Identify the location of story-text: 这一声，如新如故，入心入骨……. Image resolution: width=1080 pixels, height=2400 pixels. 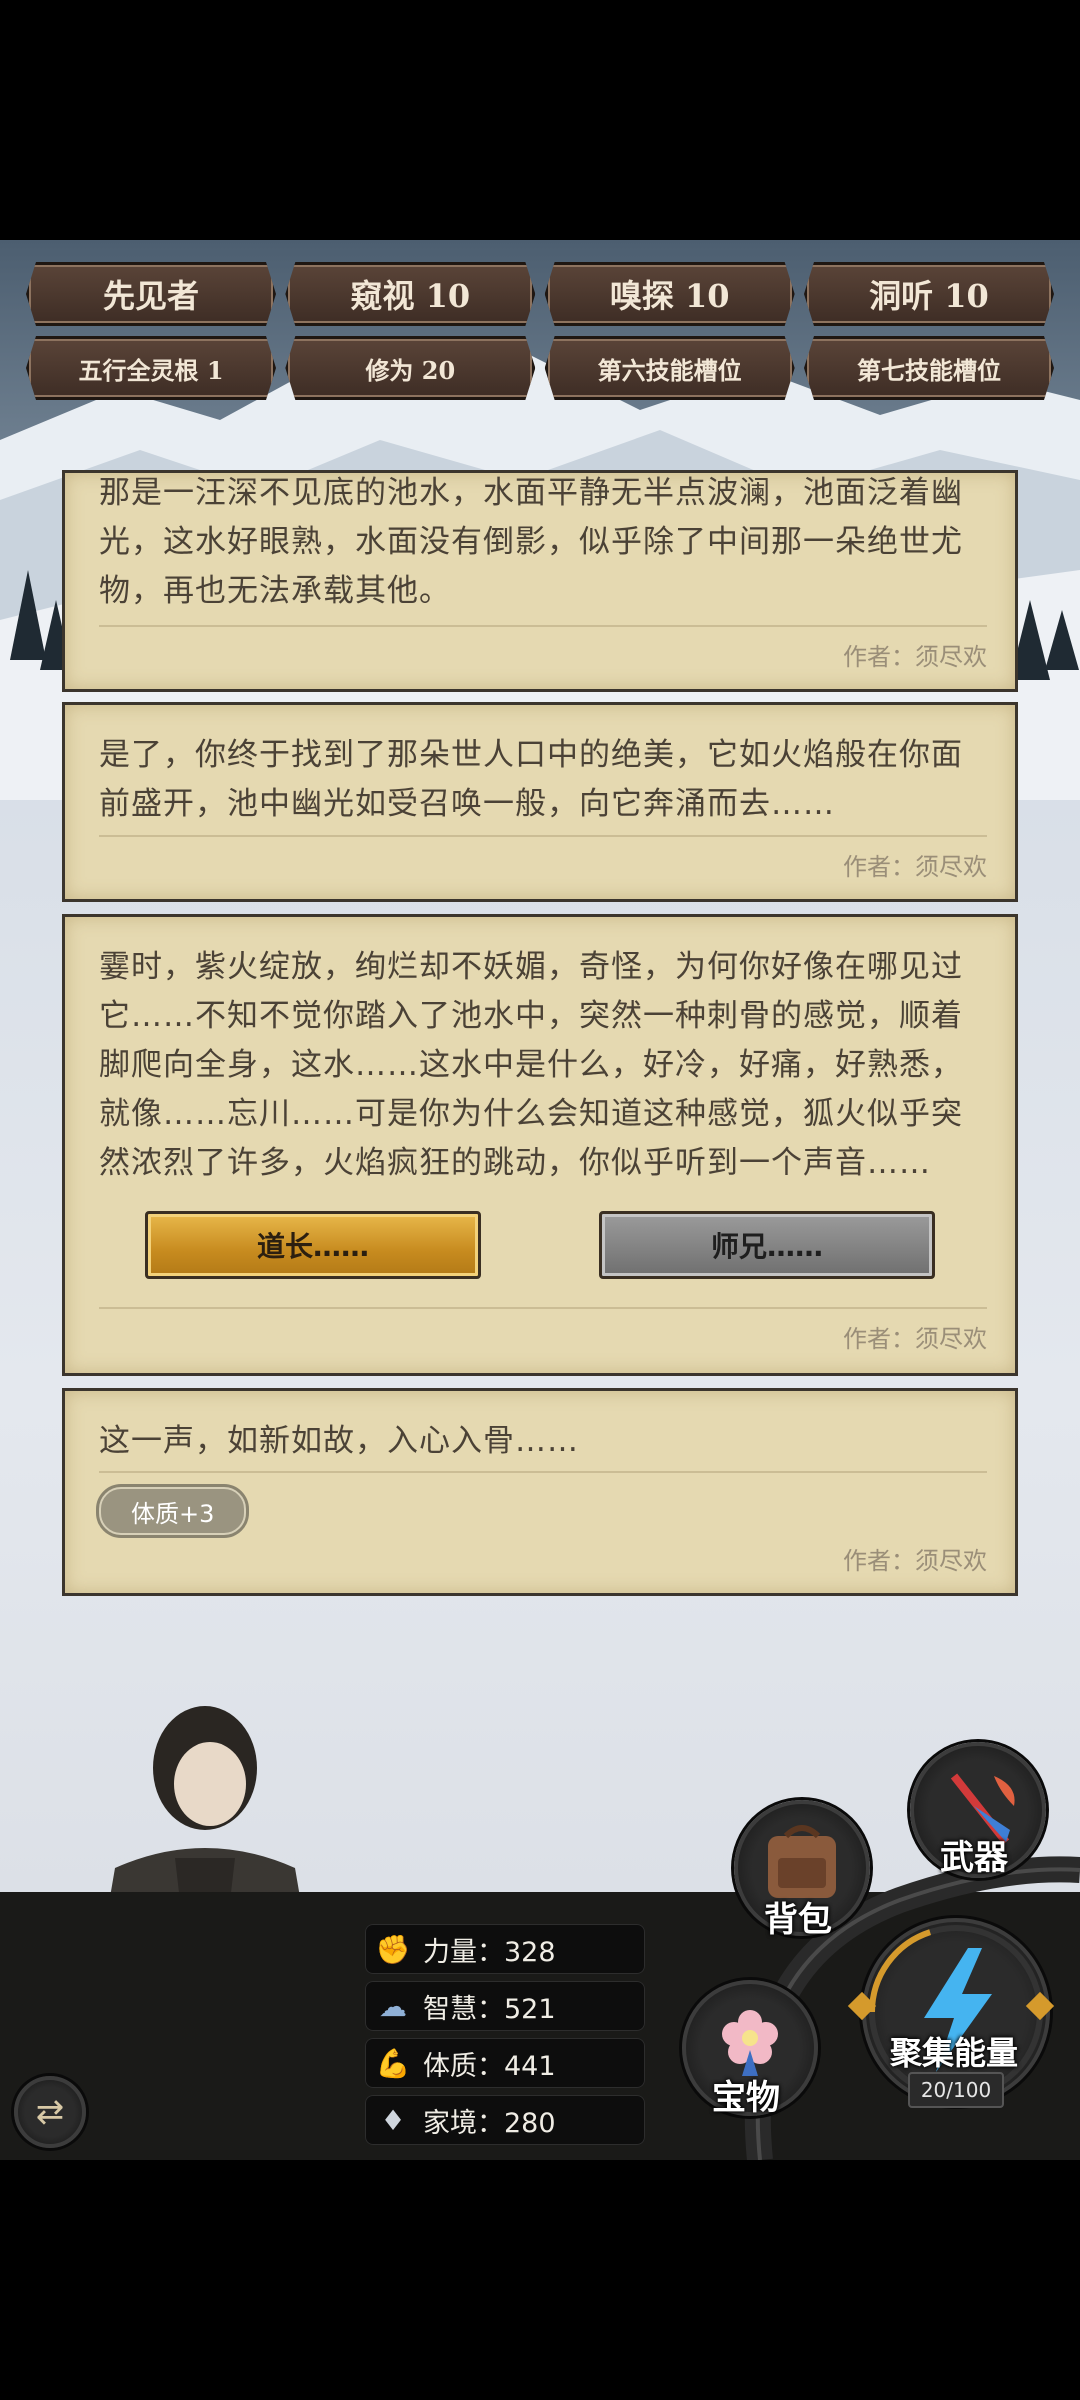
(339, 1441).